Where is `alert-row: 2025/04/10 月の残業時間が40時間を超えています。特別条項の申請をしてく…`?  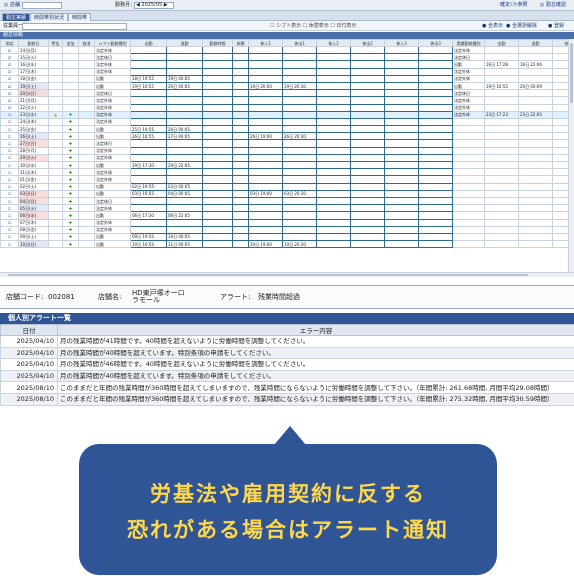
alert-row: 2025/04/10 月の残業時間が40時間を超えています。特別条項の申請をしてく… is located at coordinates (287, 376).